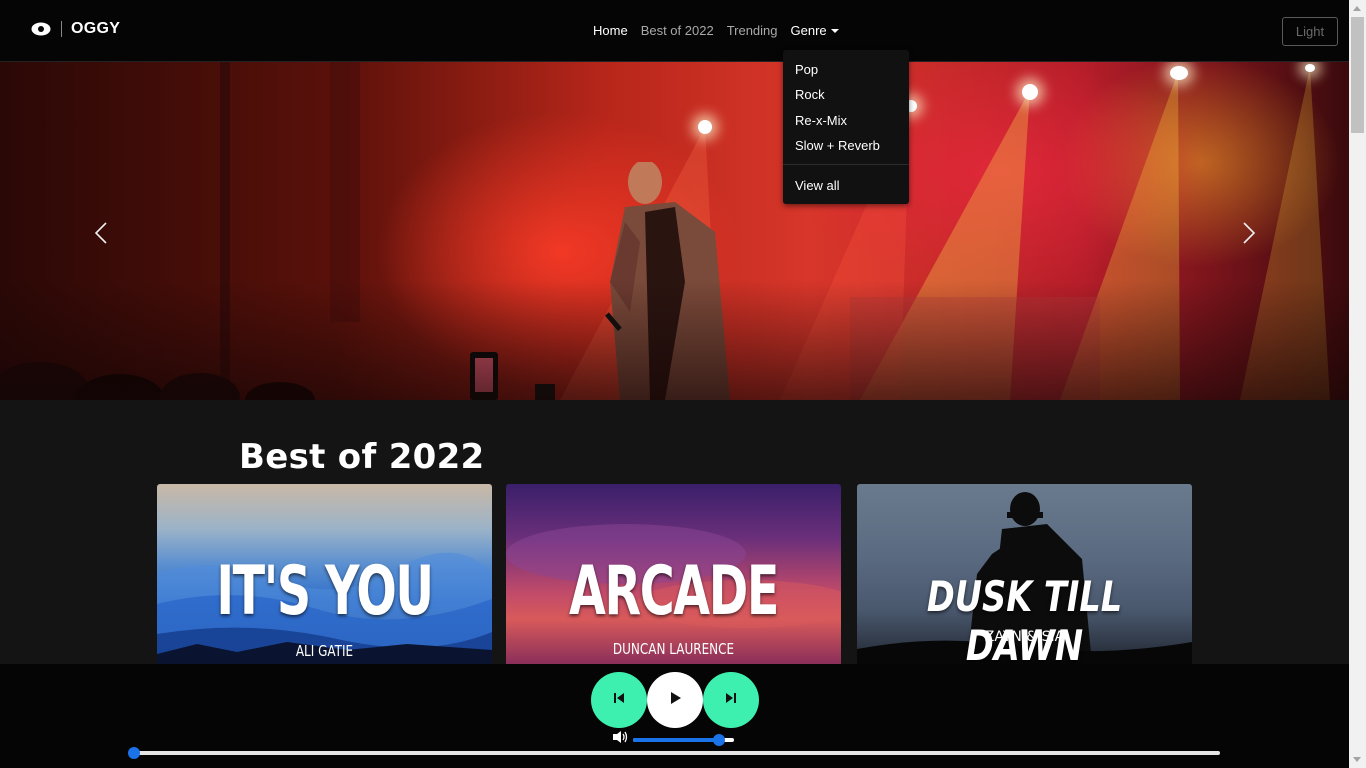 This screenshot has height=768, width=1366. I want to click on skip-previous-icon, so click(619, 700).